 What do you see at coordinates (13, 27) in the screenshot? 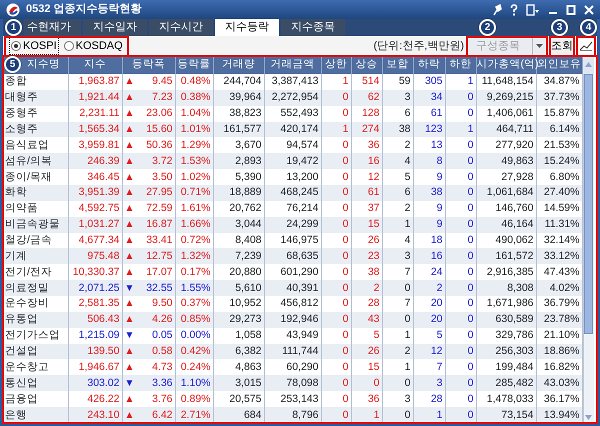
I see `annotation-marker: 1` at bounding box center [13, 27].